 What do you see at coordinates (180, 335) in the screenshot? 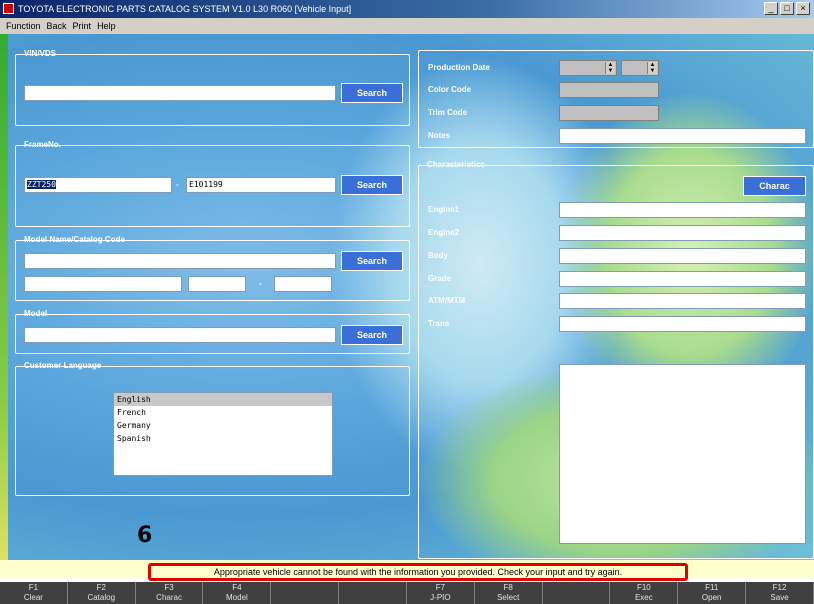
I see `model-input` at bounding box center [180, 335].